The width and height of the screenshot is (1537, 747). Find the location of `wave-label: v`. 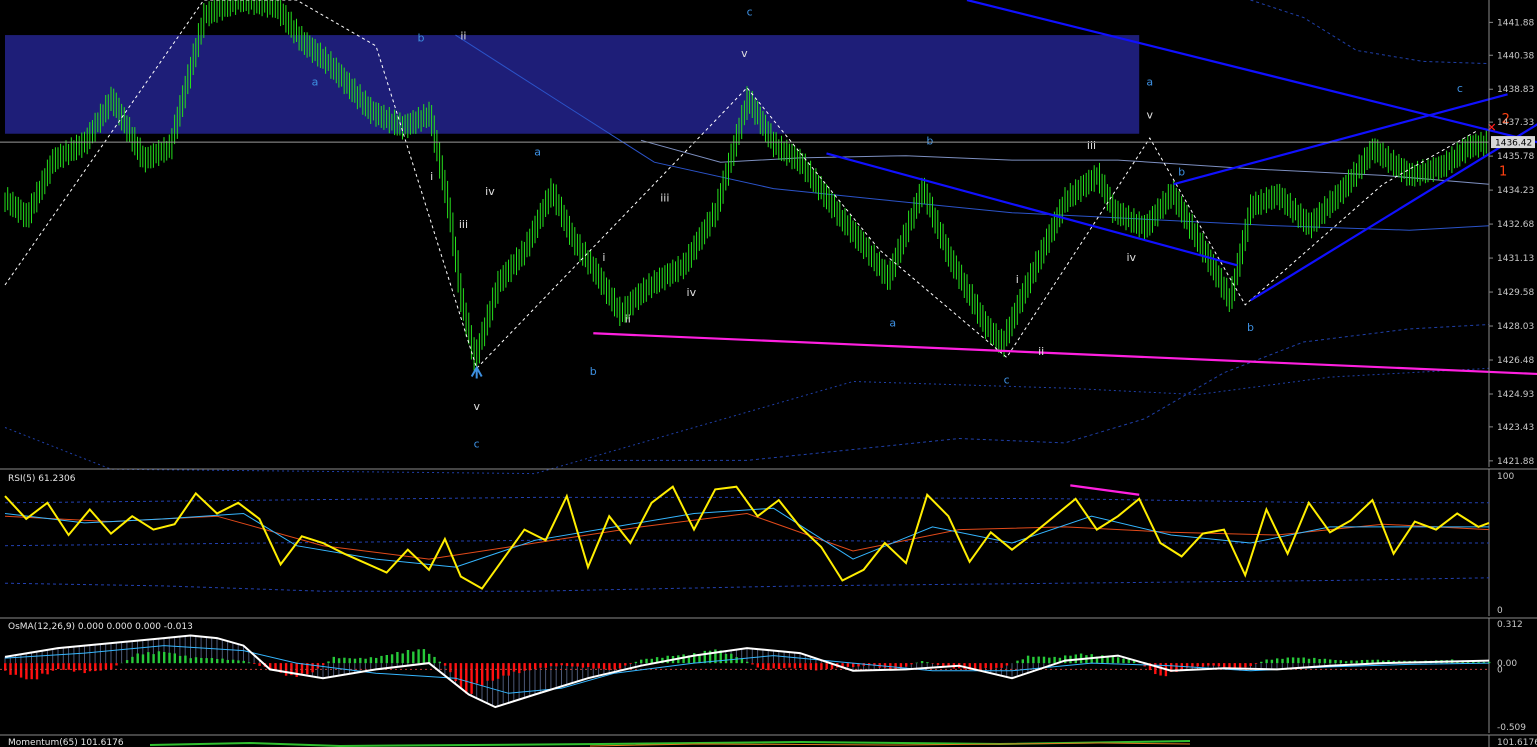

wave-label: v is located at coordinates (744, 53).